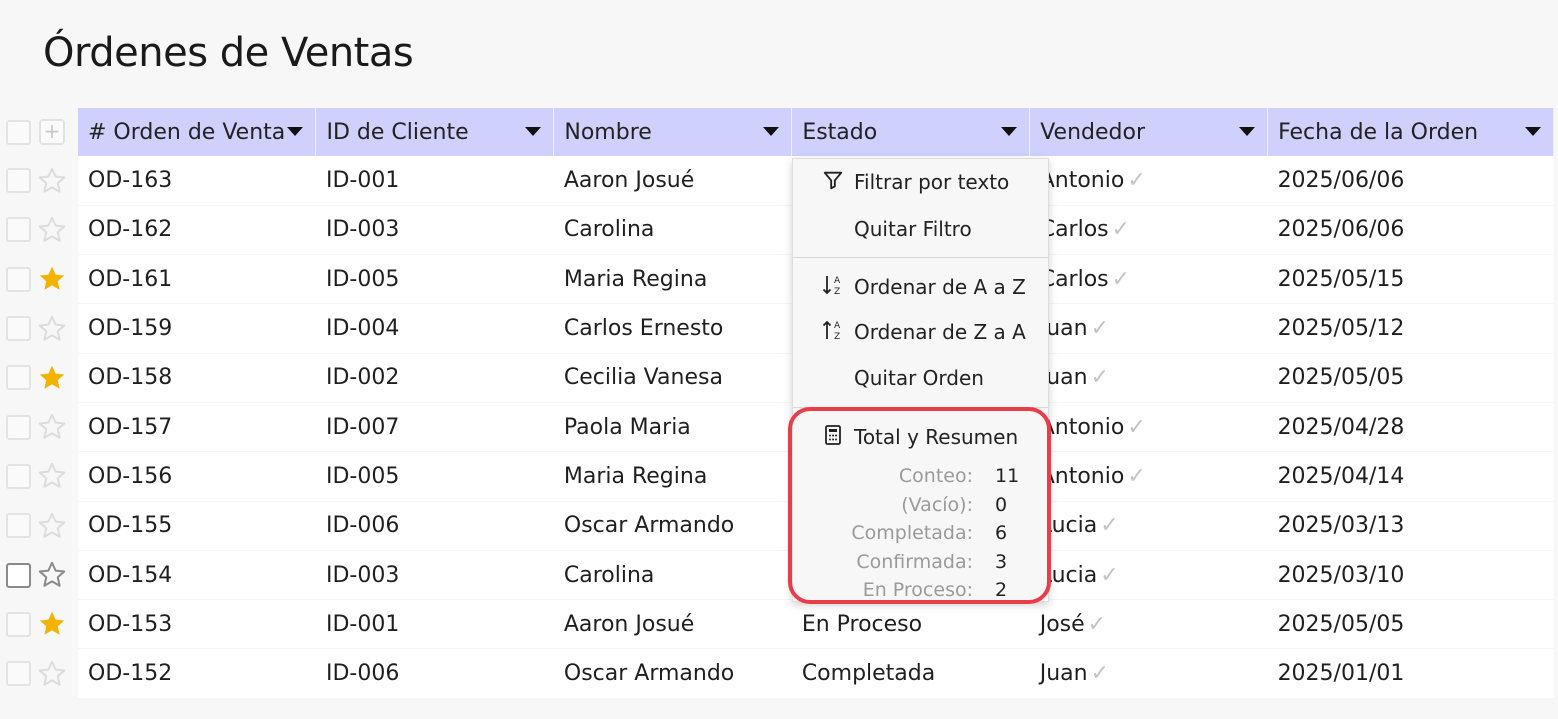 The image size is (1558, 719). I want to click on menu-item-remove-filter: Quitar Filtro, so click(920, 229).